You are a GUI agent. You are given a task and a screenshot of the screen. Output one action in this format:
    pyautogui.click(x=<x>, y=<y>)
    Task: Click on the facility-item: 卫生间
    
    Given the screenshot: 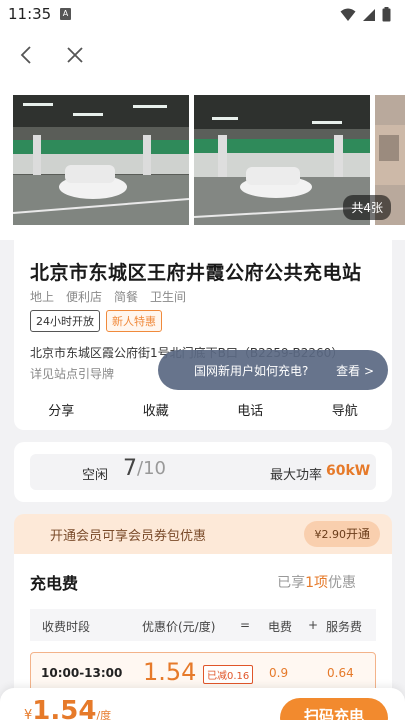 What is the action you would take?
    pyautogui.click(x=168, y=297)
    